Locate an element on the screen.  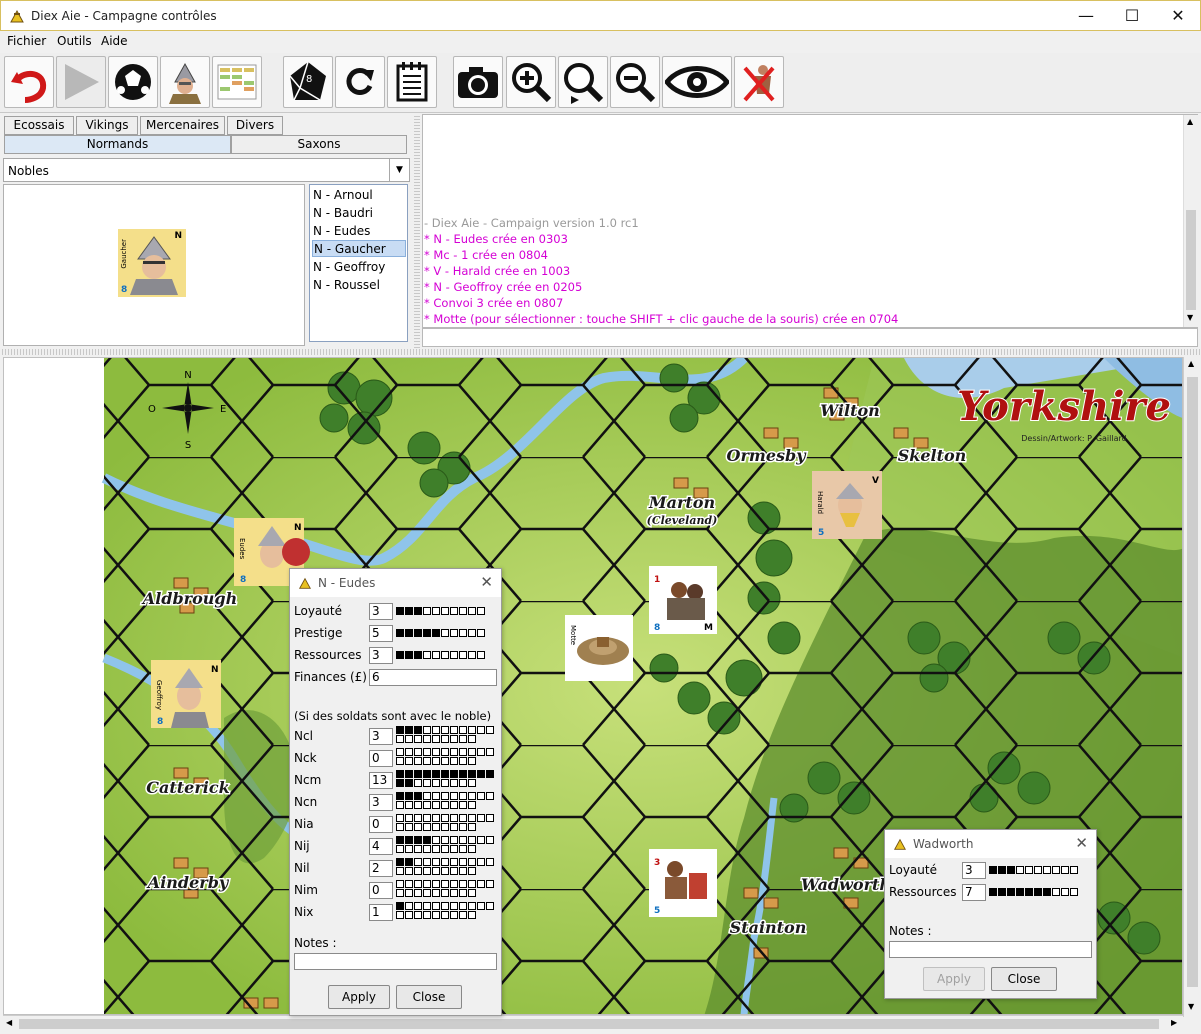
play-button is located at coordinates (81, 82).